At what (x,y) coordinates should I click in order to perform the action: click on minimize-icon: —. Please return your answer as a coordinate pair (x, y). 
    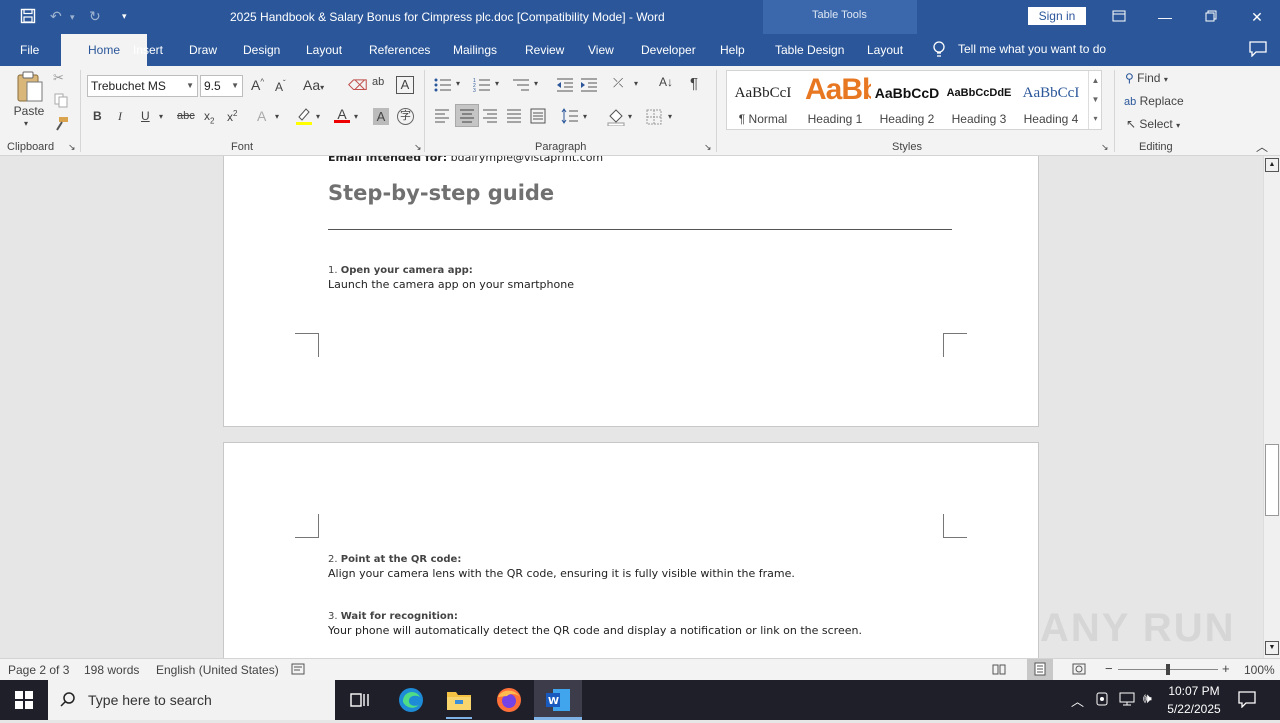
    Looking at the image, I should click on (1165, 17).